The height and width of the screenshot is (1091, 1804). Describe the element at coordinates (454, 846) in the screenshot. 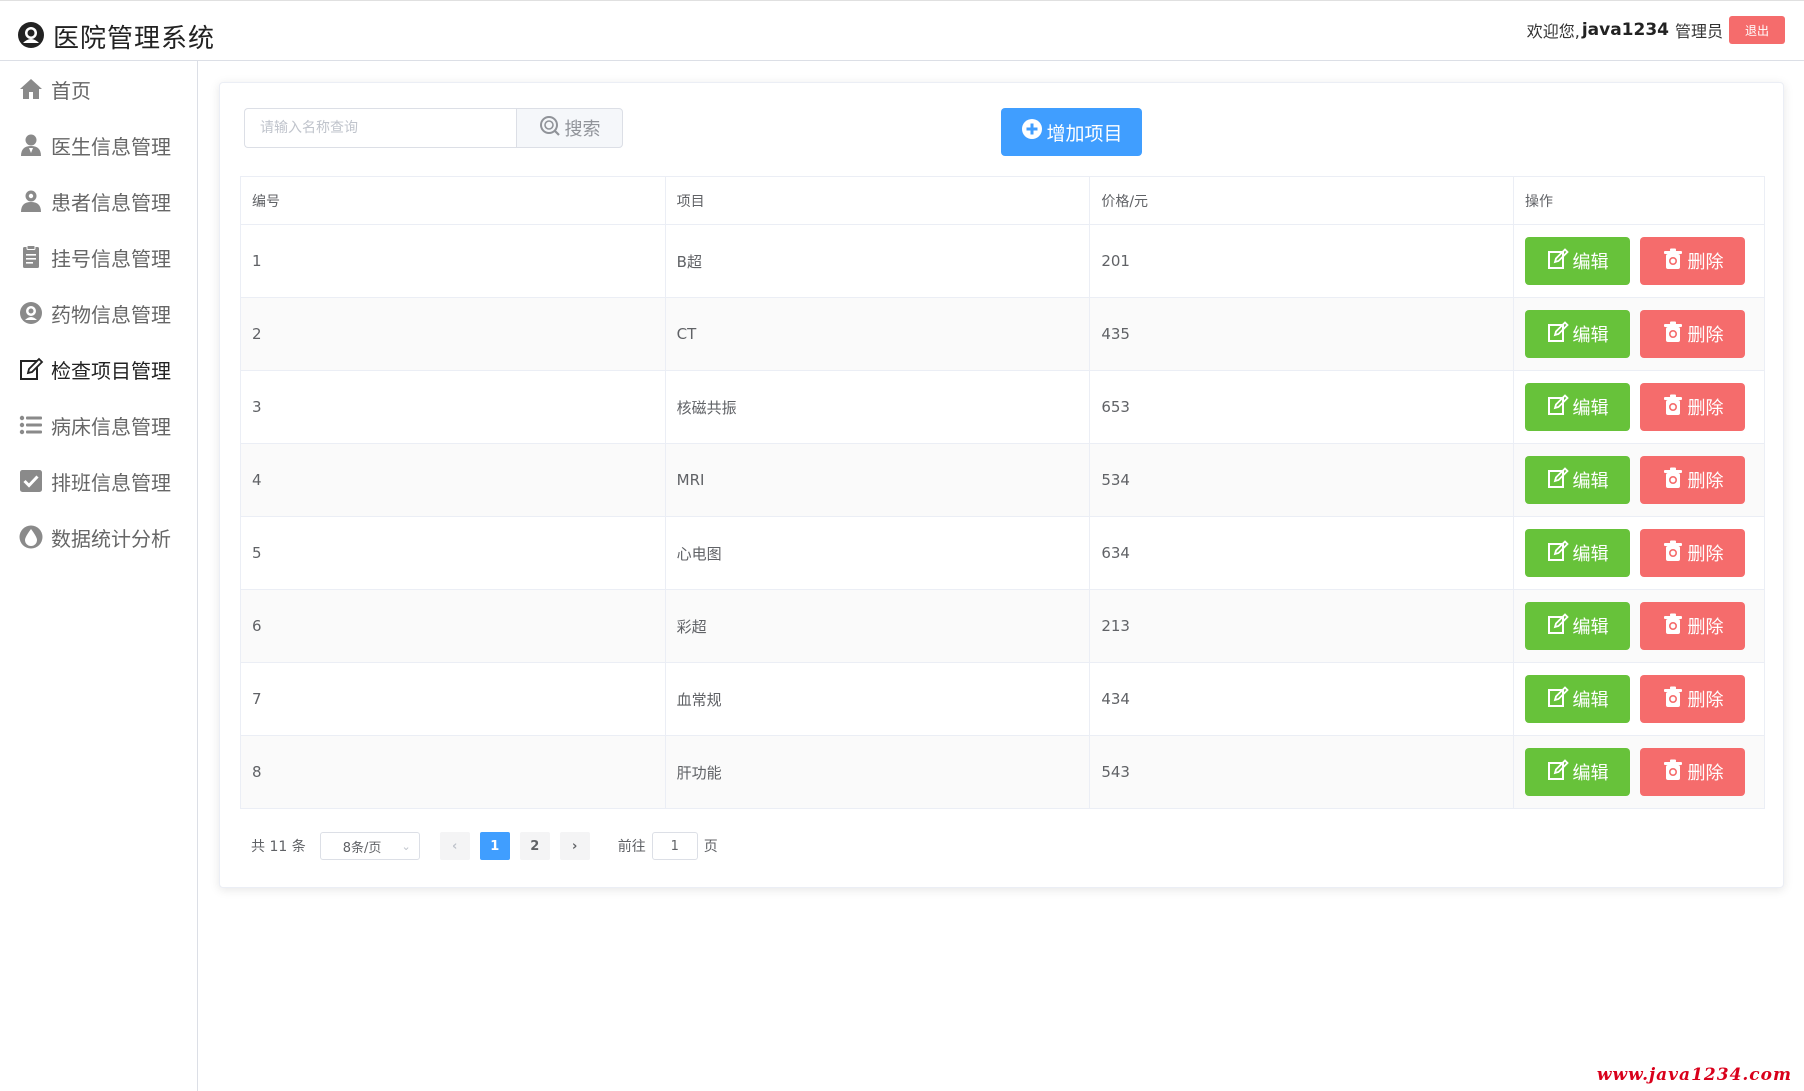

I see `prev-page-button: ‹` at that location.